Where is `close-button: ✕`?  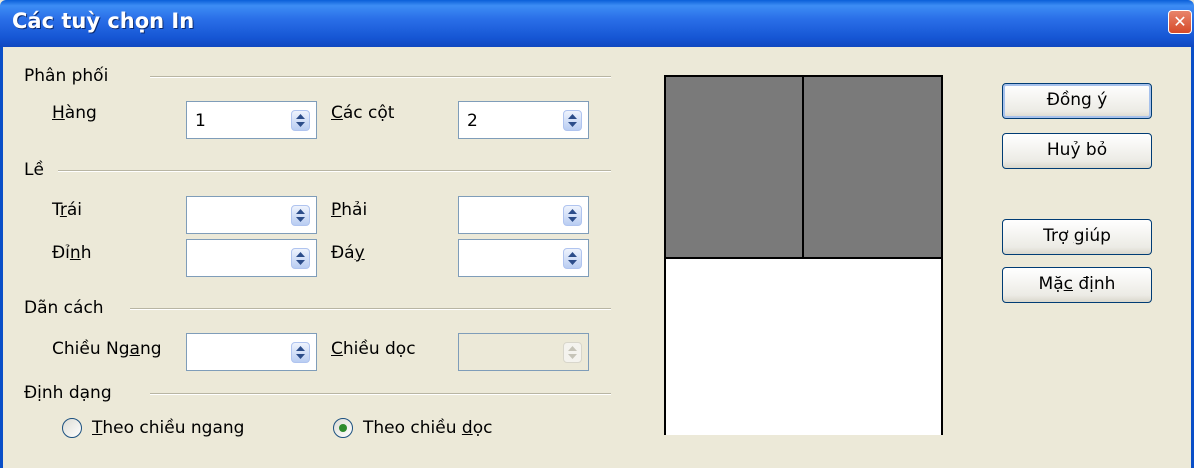 close-button: ✕ is located at coordinates (1180, 22).